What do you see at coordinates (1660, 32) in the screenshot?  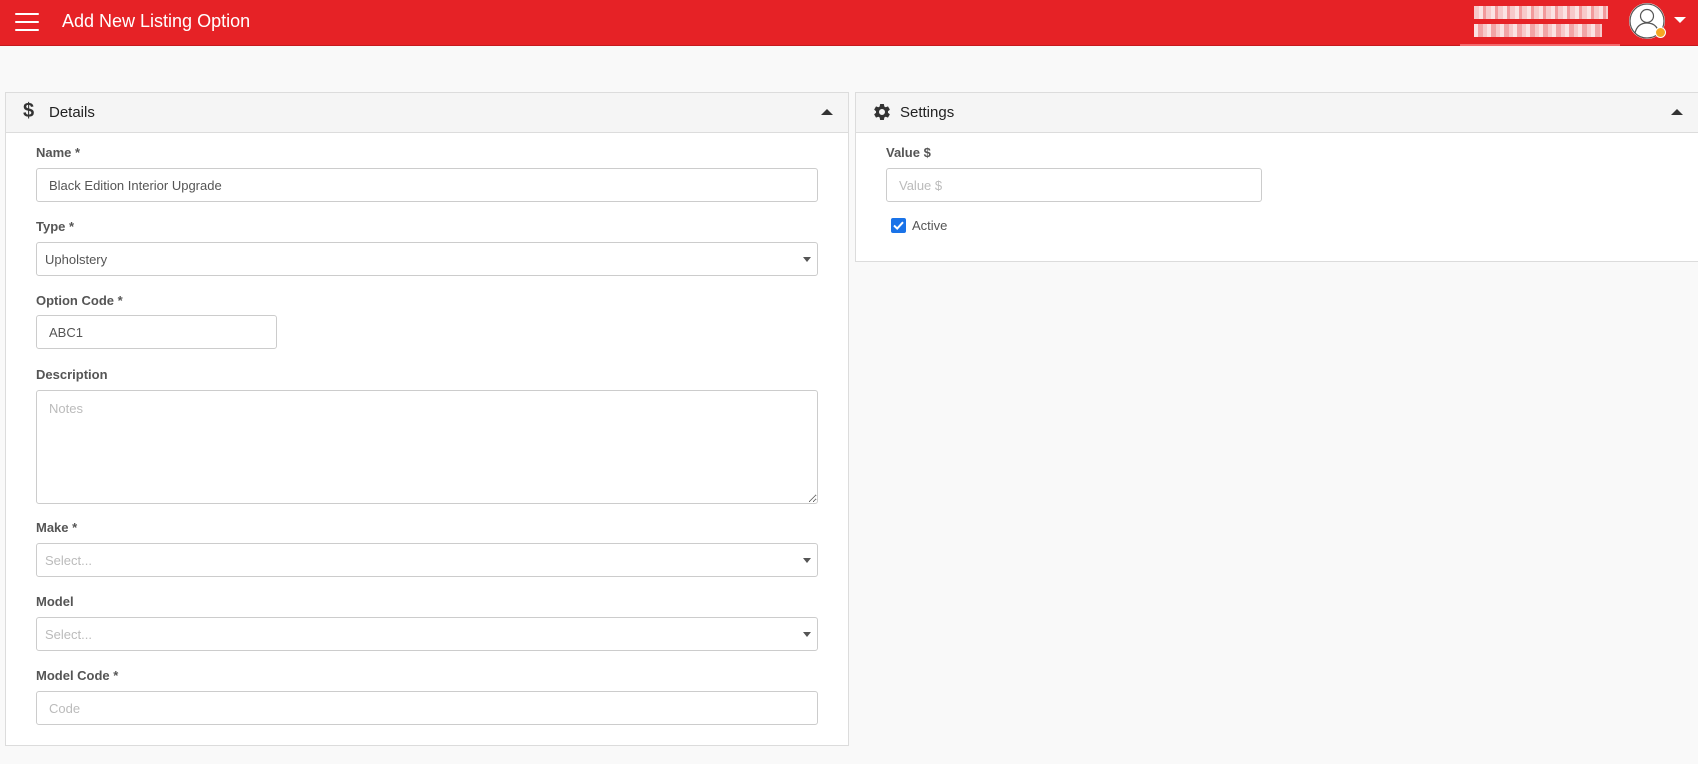 I see `online-status-dot` at bounding box center [1660, 32].